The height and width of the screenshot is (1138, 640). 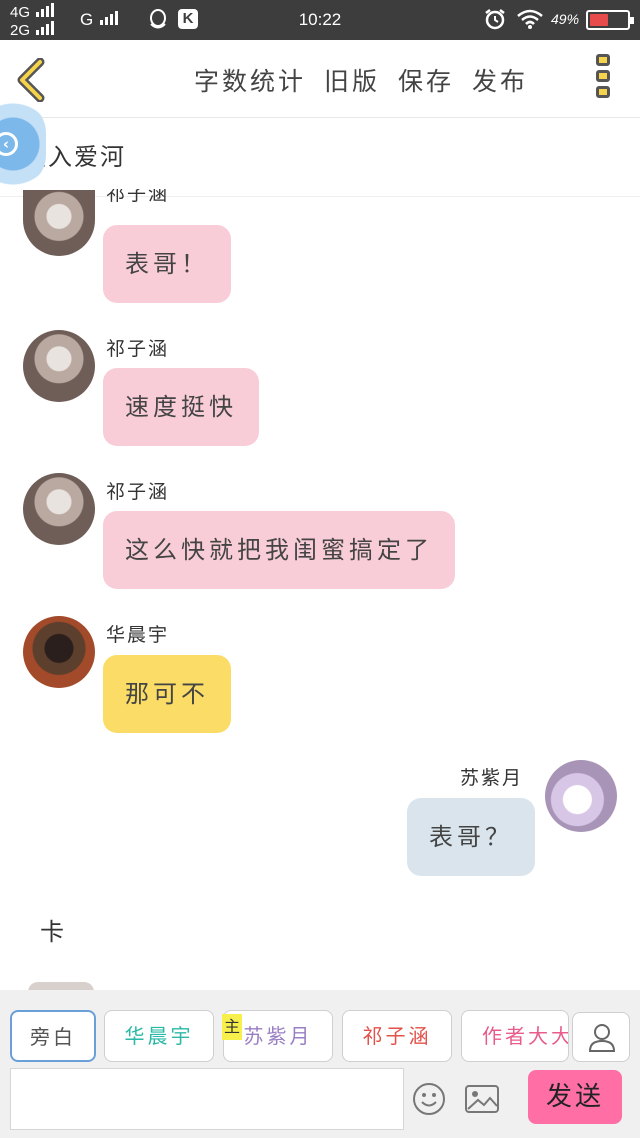 What do you see at coordinates (429, 1099) in the screenshot?
I see `emoji-icon` at bounding box center [429, 1099].